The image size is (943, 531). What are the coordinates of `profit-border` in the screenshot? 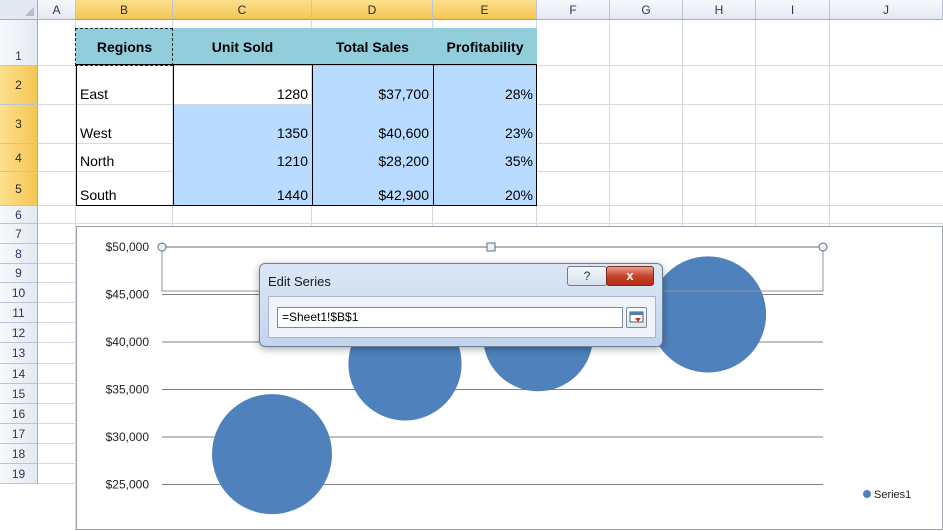 It's located at (485, 135).